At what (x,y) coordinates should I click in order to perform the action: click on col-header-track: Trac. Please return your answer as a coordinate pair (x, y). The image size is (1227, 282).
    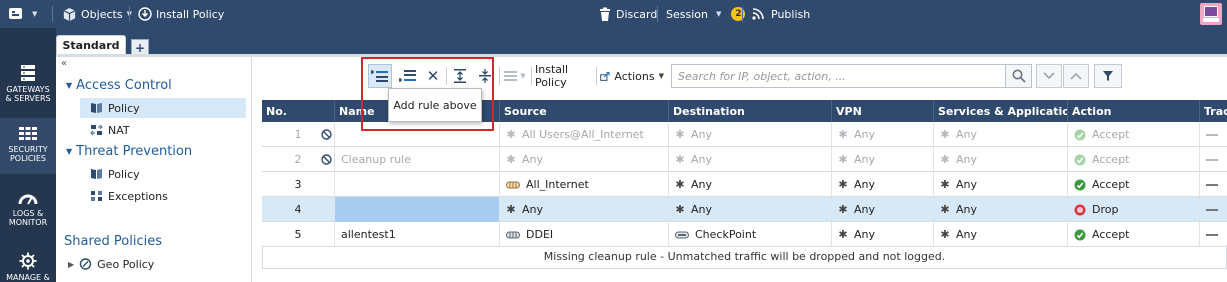
    Looking at the image, I should click on (1213, 111).